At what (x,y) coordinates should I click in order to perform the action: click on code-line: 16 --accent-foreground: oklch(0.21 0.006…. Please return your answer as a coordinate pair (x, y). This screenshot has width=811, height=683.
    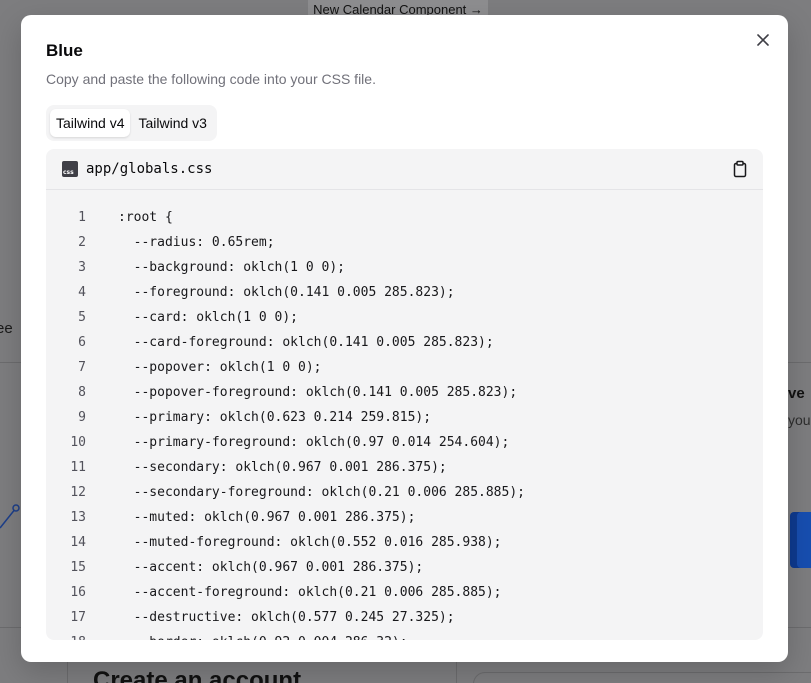
    Looking at the image, I should click on (404, 592).